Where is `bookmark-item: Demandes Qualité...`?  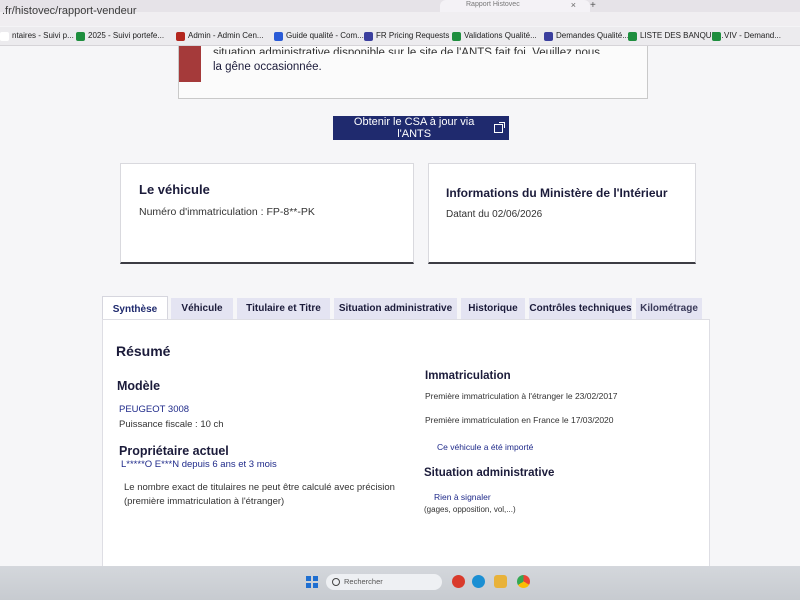 bookmark-item: Demandes Qualité... is located at coordinates (586, 36).